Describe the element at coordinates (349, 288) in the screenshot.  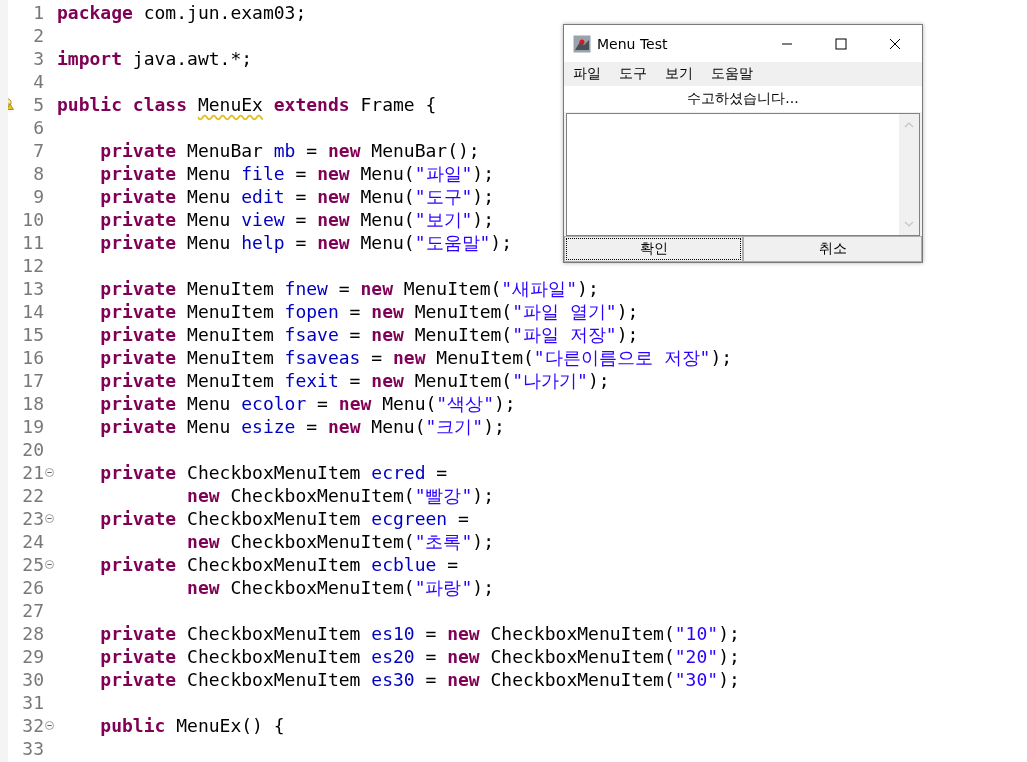
I see `code-line: private MenuItem fnew = new MenuItem("새파일");` at that location.